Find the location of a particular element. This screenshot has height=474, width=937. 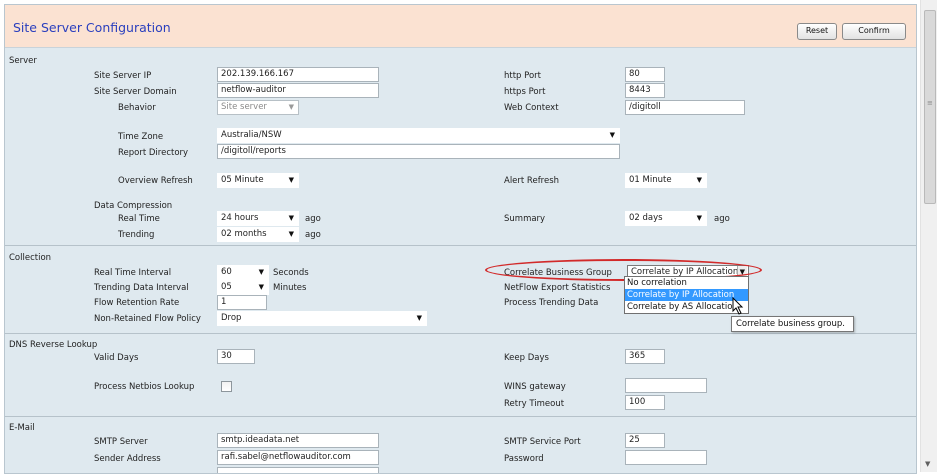

trending-data-interval-value: 05 is located at coordinates (226, 287).